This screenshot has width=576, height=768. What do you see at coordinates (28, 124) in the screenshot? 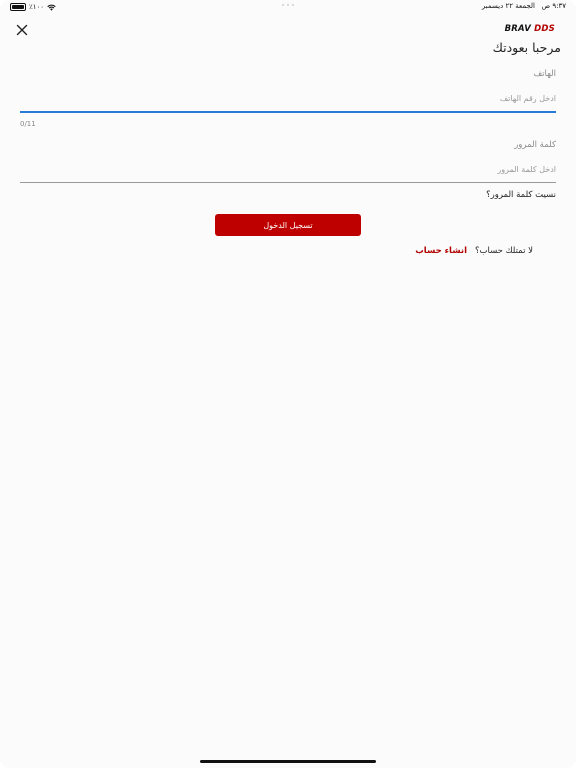
I see `phone-char-counter: 0/11` at bounding box center [28, 124].